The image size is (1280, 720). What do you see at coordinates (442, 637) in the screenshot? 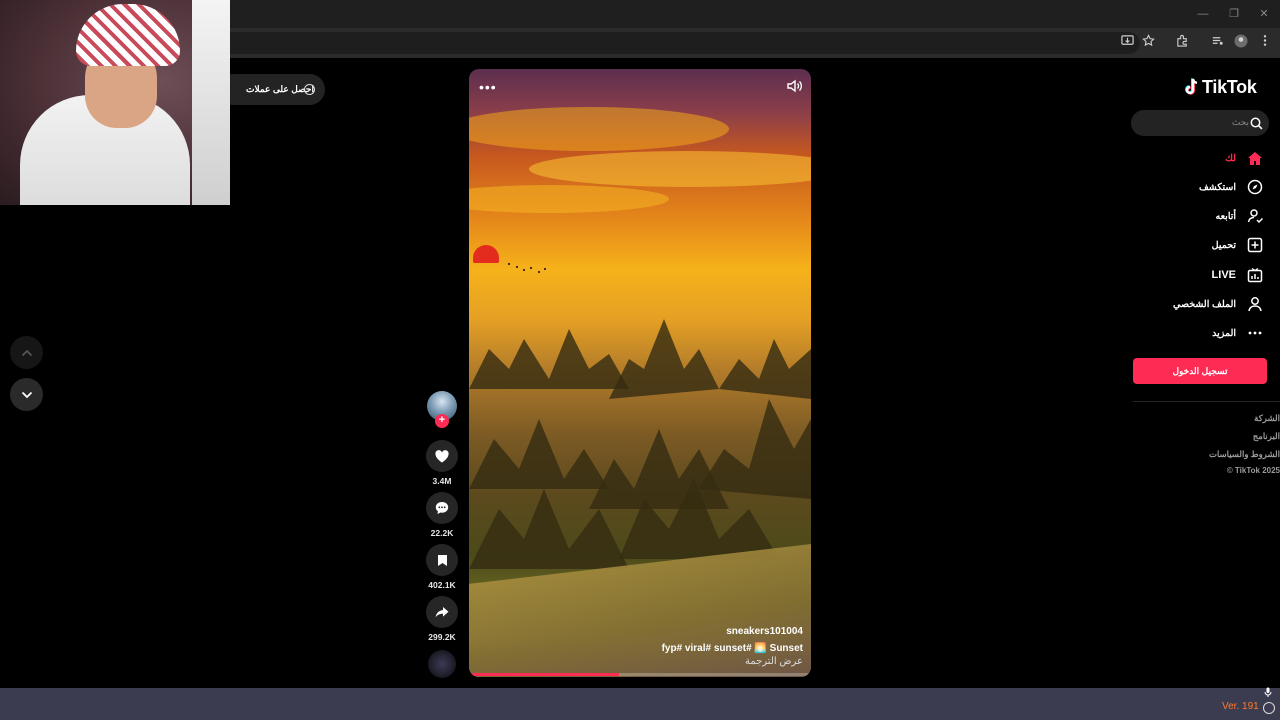
I see `share-count: 299.2K` at bounding box center [442, 637].